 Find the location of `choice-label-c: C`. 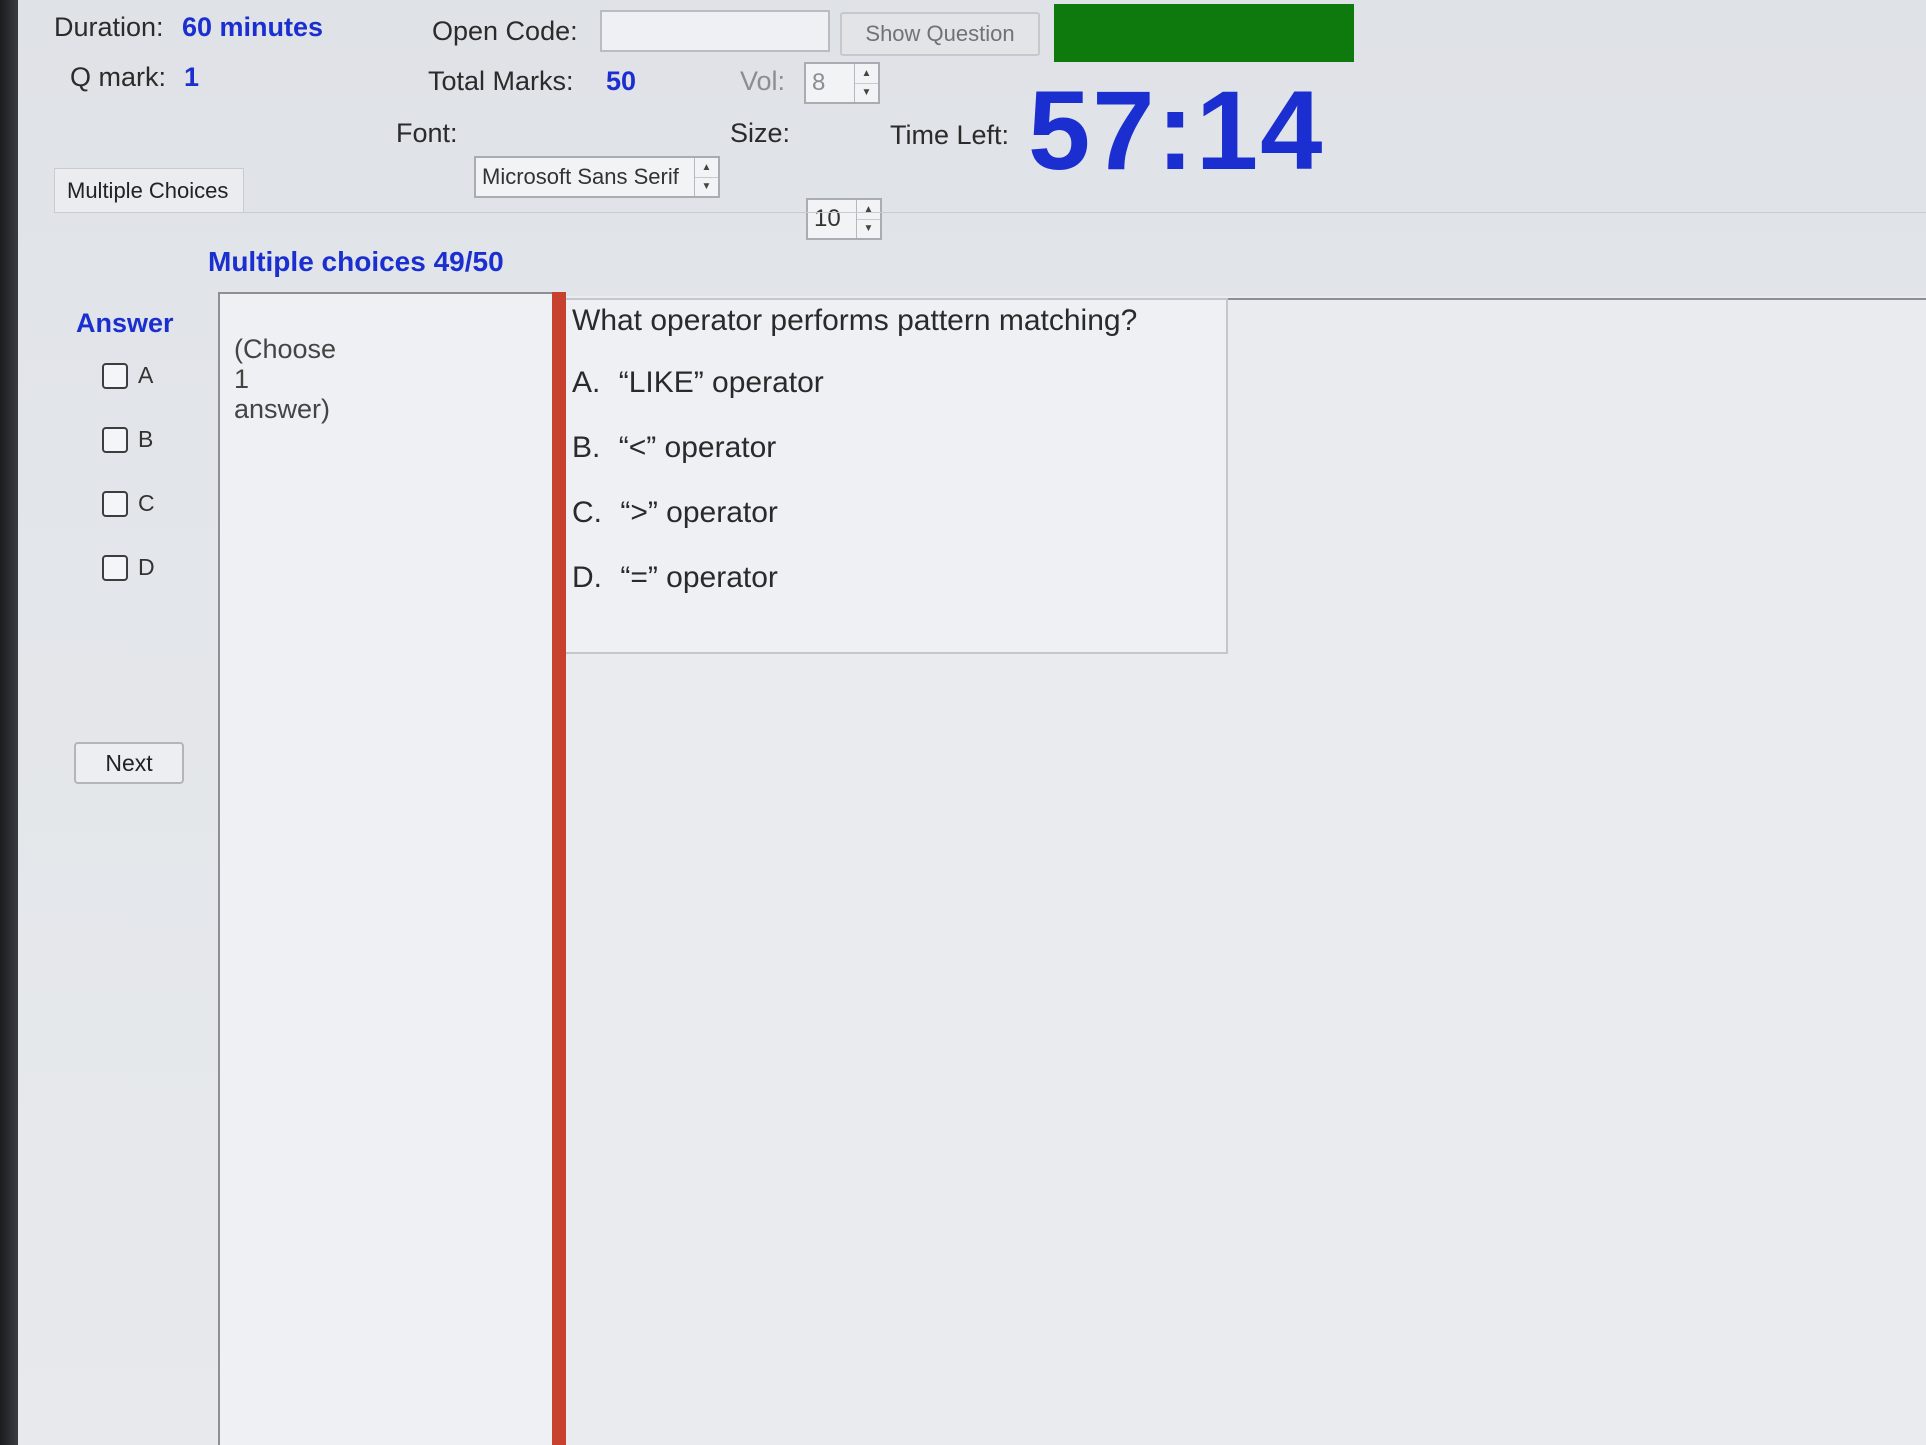

choice-label-c: C is located at coordinates (146, 503).